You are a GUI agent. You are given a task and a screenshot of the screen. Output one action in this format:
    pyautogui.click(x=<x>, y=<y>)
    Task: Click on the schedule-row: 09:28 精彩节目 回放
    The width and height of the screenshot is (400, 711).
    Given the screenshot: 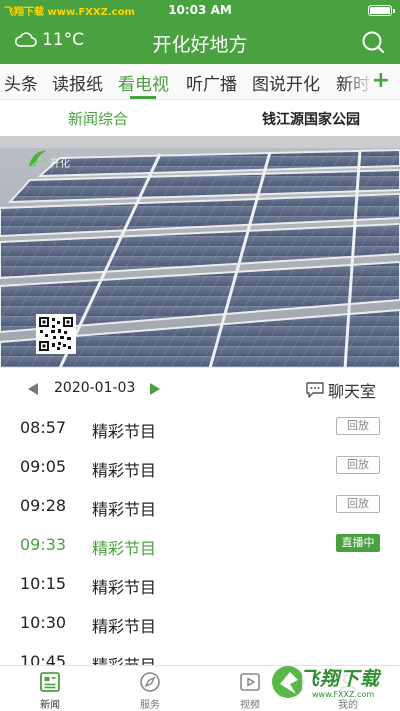 What is the action you would take?
    pyautogui.click(x=200, y=507)
    